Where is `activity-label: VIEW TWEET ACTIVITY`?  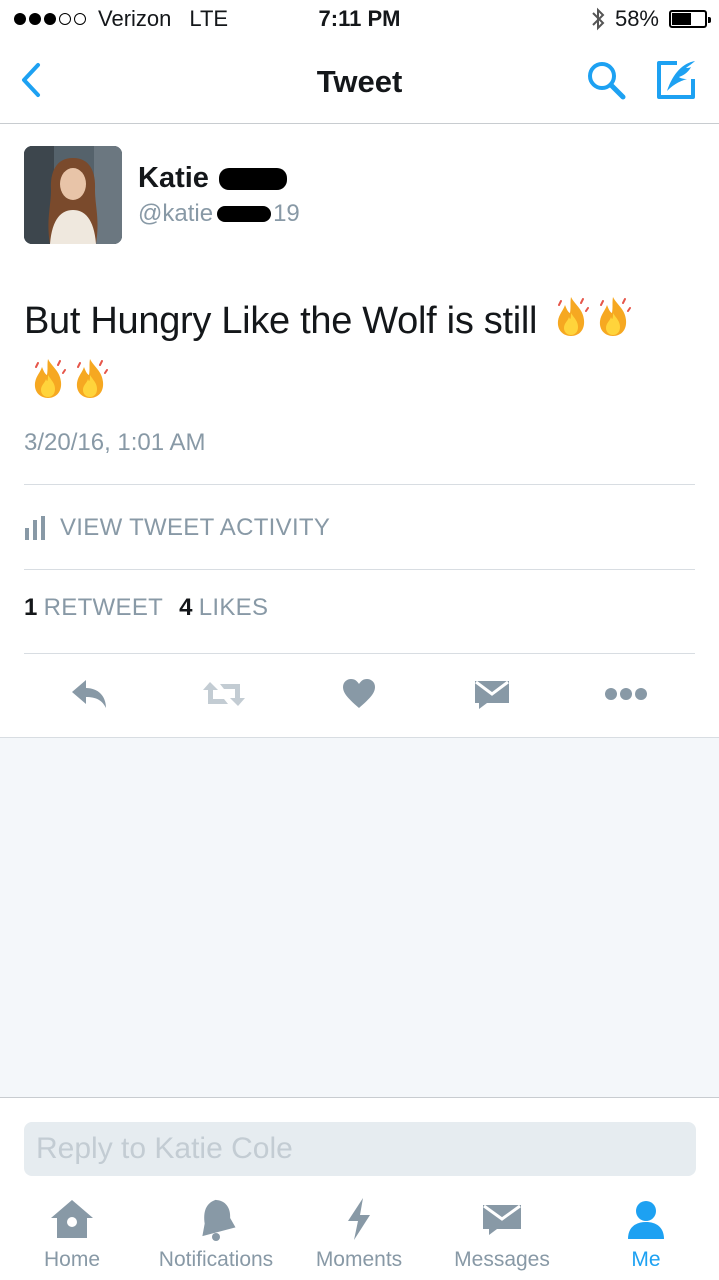
activity-label: VIEW TWEET ACTIVITY is located at coordinates (195, 527).